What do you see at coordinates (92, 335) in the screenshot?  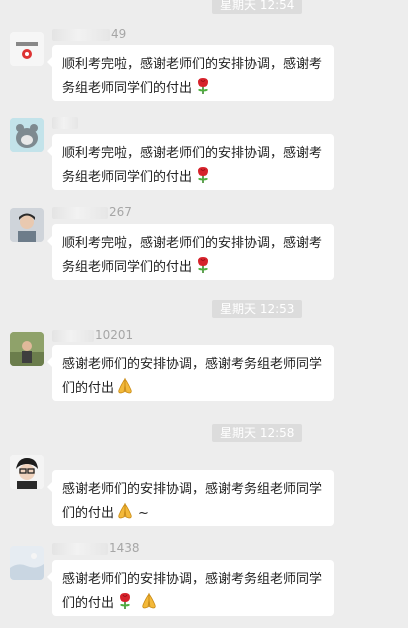 I see `sender-name: 10201` at bounding box center [92, 335].